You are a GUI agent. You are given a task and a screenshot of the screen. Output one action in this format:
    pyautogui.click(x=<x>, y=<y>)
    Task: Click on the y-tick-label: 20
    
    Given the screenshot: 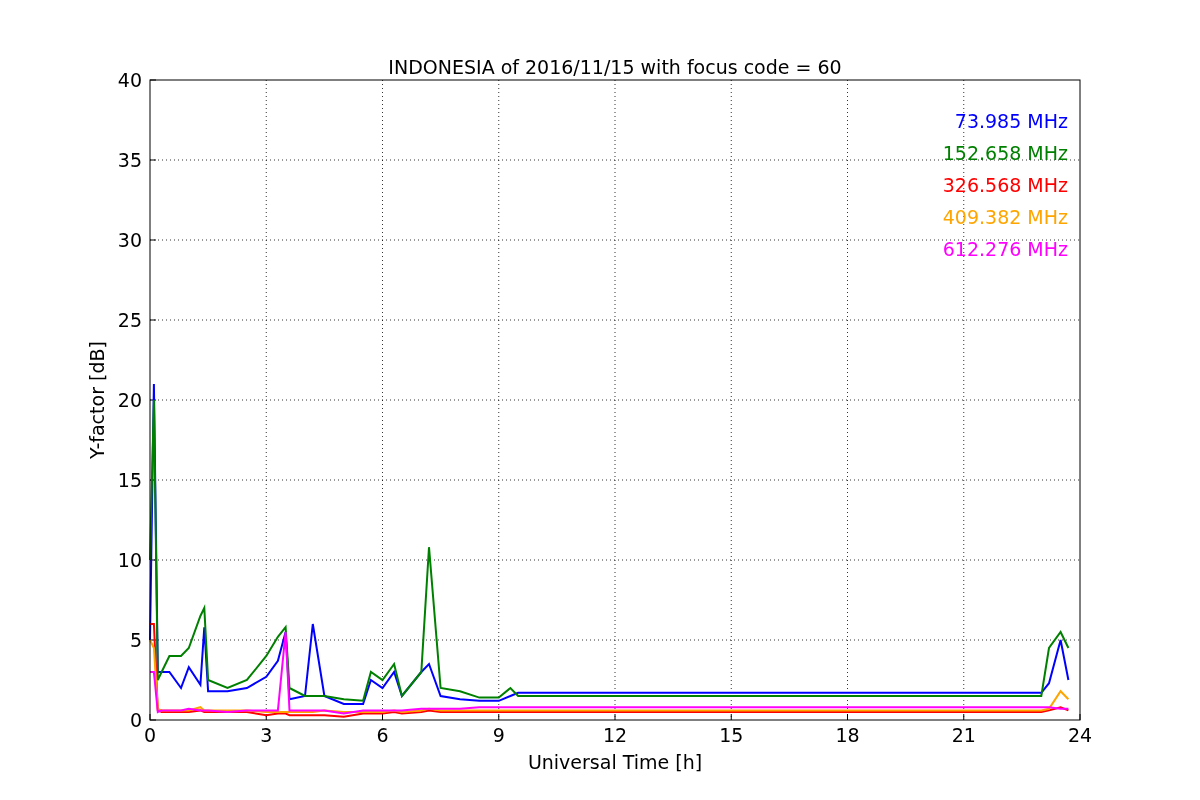 What is the action you would take?
    pyautogui.click(x=129, y=400)
    